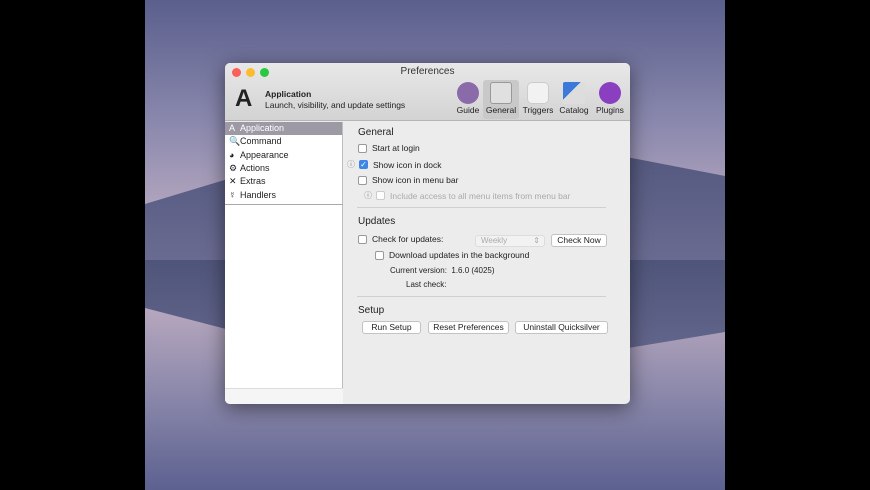  What do you see at coordinates (561, 327) in the screenshot?
I see `uninstall-button: Uninstall Quicksilver` at bounding box center [561, 327].